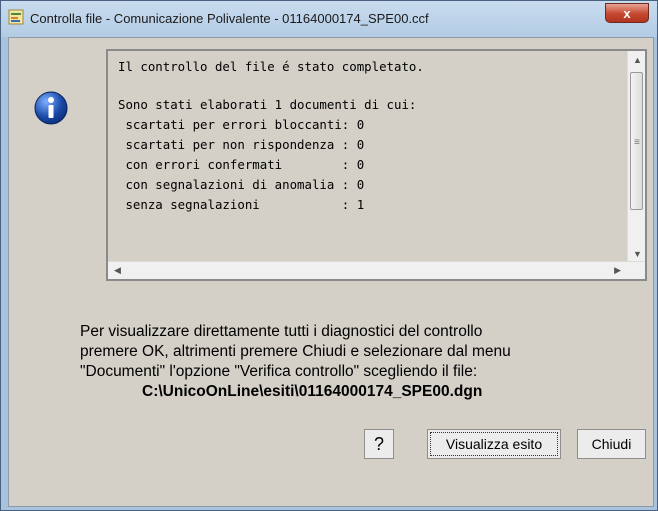 This screenshot has width=658, height=511. I want to click on app-form-icon, so click(16, 17).